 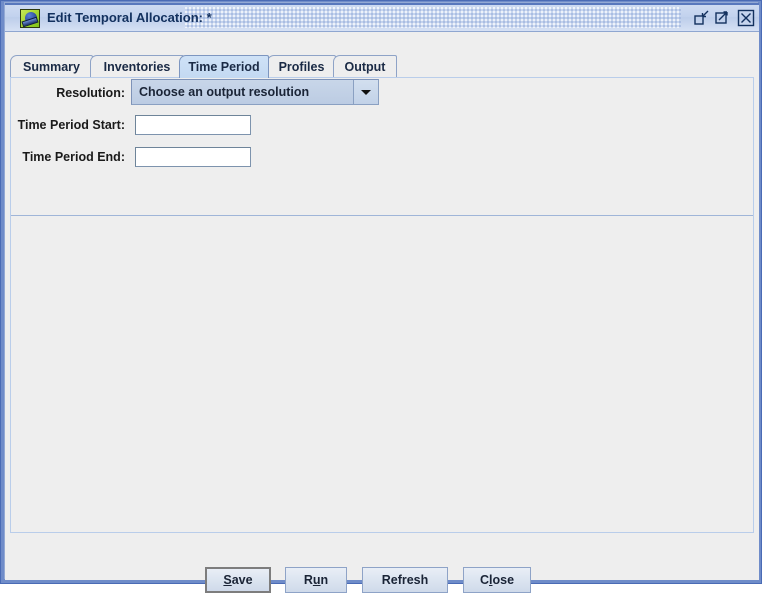 I want to click on chevron-down-icon, so click(x=366, y=92).